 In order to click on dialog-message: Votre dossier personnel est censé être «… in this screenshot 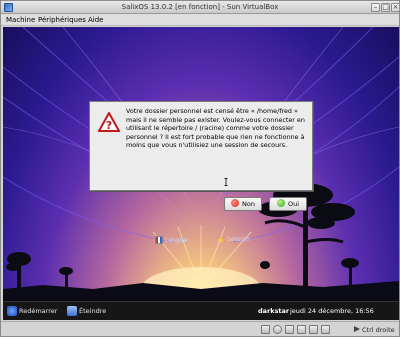, I will do `click(215, 128)`.